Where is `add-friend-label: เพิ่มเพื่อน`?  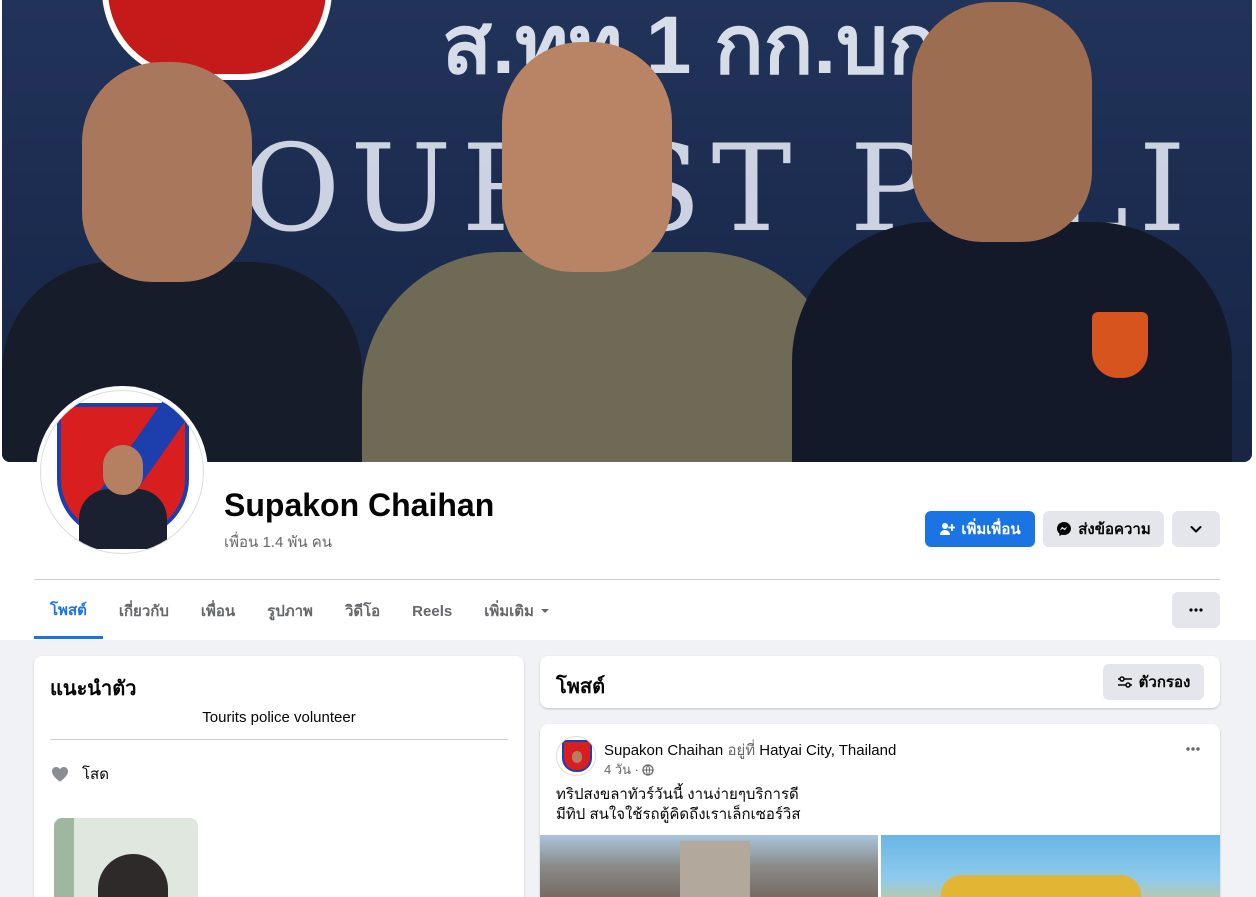
add-friend-label: เพิ่มเพื่อน is located at coordinates (991, 529).